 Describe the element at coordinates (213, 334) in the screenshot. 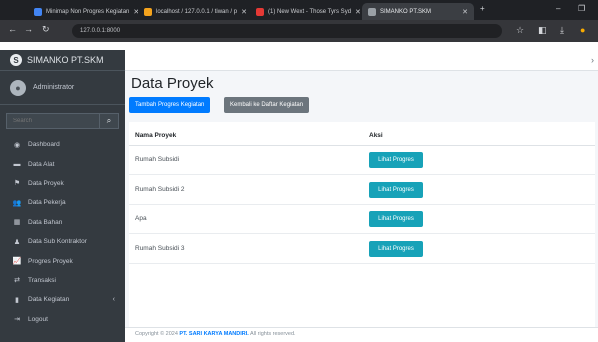

I see `footer-company: PT. SARI KARYA MANDIRI.` at that location.